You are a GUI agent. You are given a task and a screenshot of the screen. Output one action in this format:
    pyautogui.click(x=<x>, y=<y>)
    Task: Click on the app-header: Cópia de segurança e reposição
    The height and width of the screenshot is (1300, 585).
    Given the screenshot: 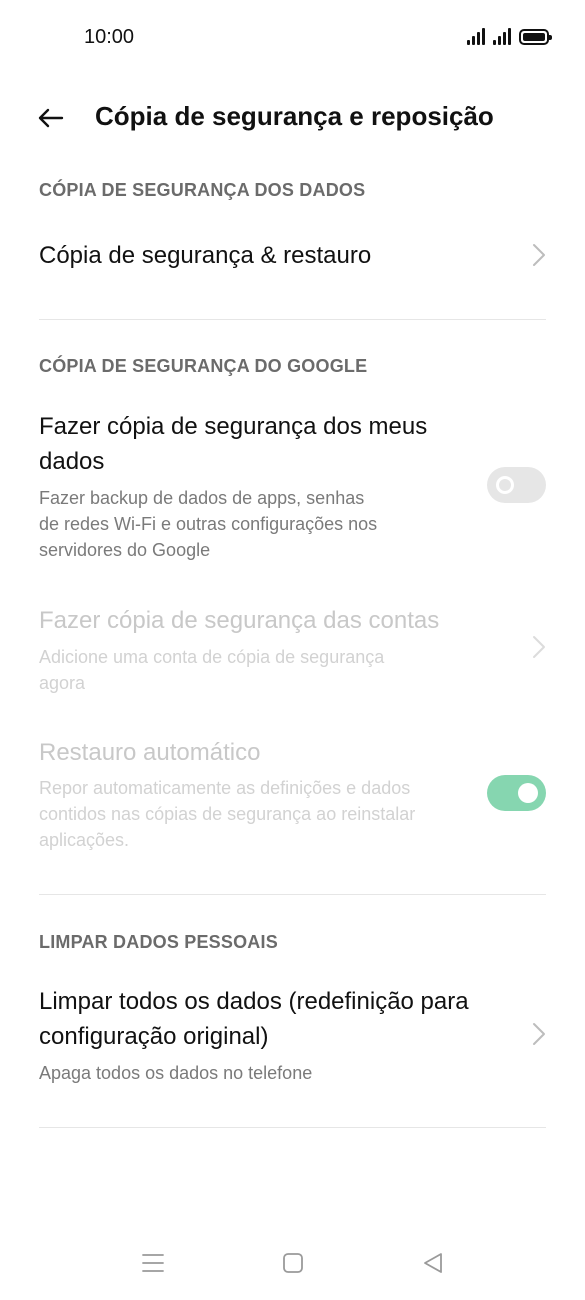 What is the action you would take?
    pyautogui.click(x=292, y=117)
    